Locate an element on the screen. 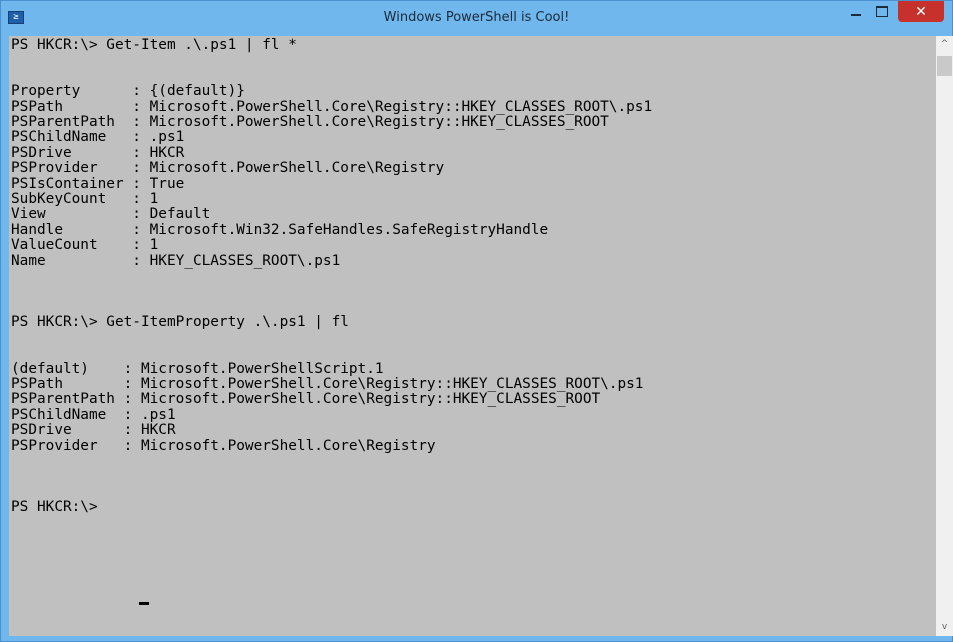 This screenshot has height=642, width=953. minimize-icon is located at coordinates (856, 14).